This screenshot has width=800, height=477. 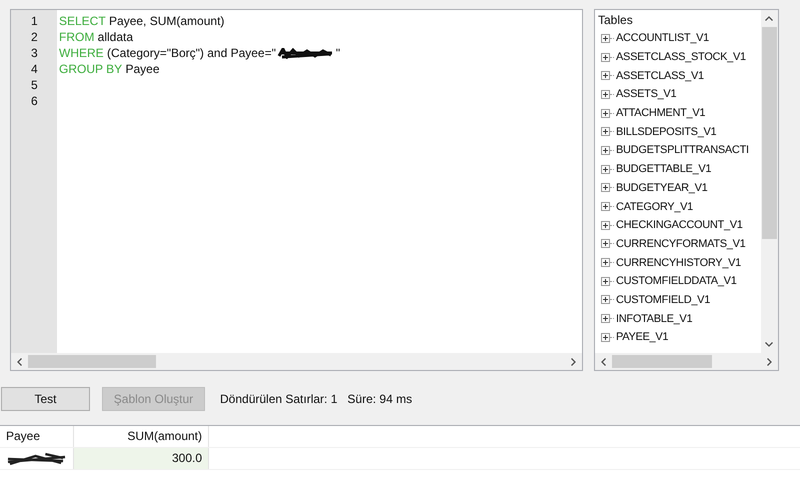 I want to click on panel-title: Tables, so click(x=616, y=20).